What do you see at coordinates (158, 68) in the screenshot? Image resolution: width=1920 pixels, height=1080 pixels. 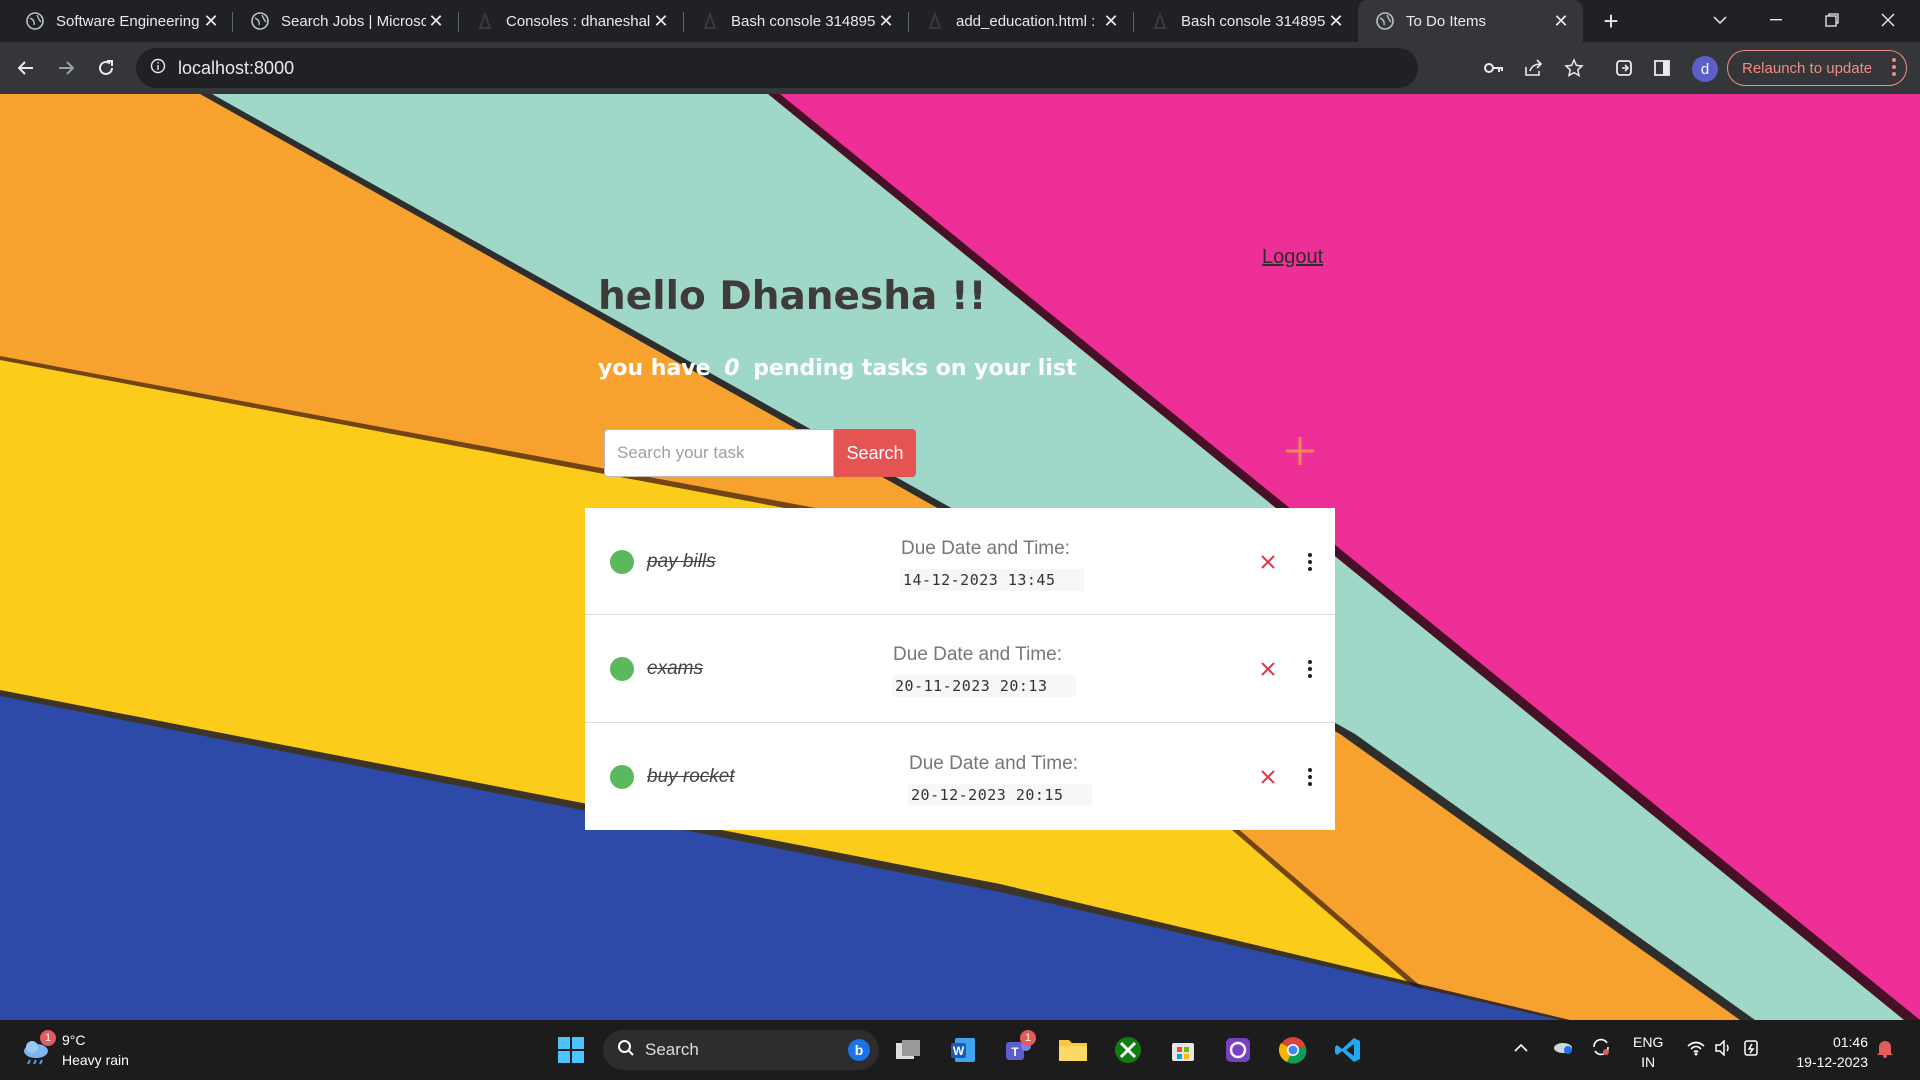 I see `site-info-icon` at bounding box center [158, 68].